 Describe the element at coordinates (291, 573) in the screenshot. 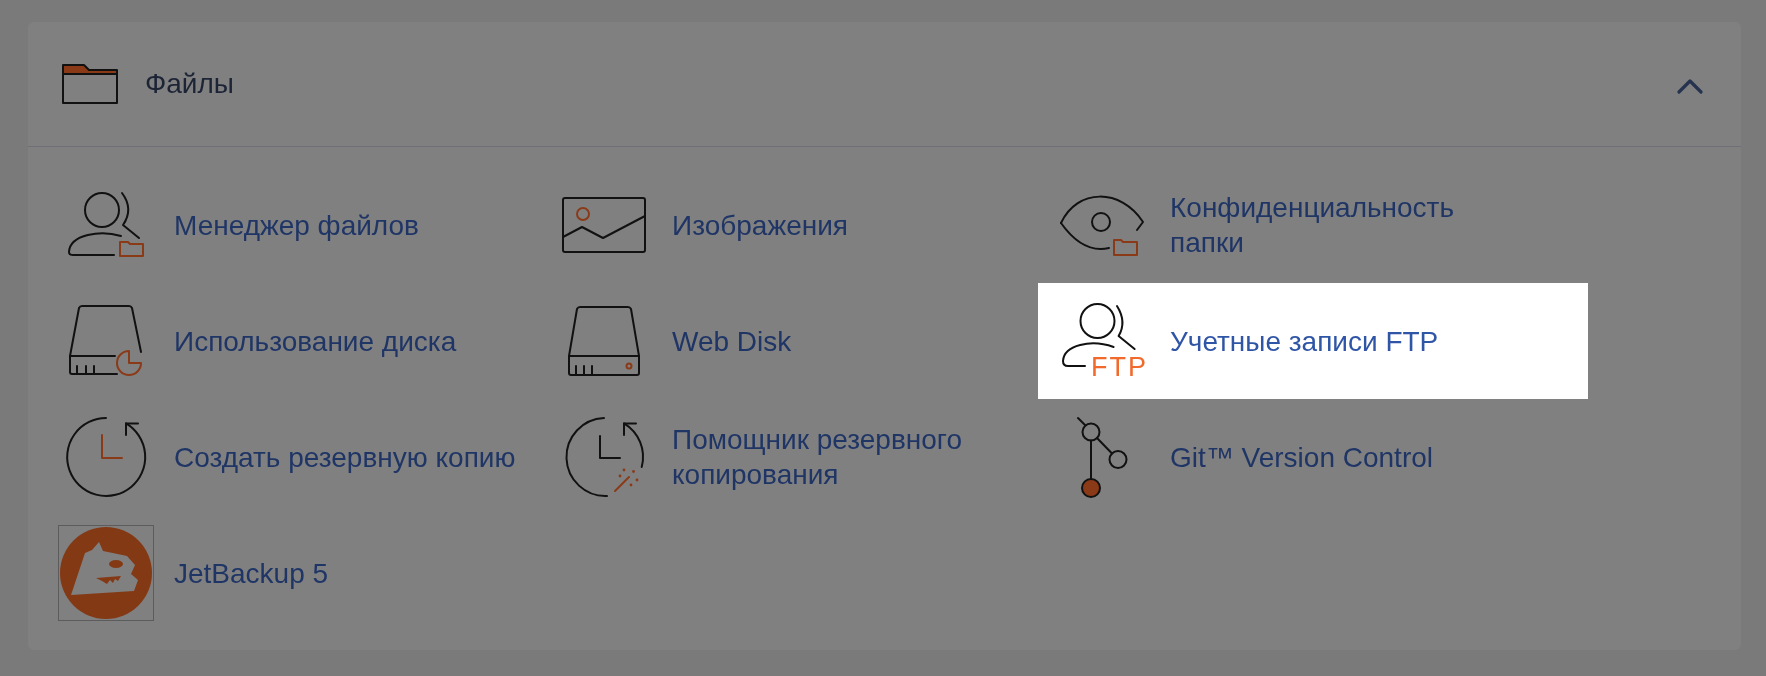

I see `tool-link: JetBackup 5` at that location.